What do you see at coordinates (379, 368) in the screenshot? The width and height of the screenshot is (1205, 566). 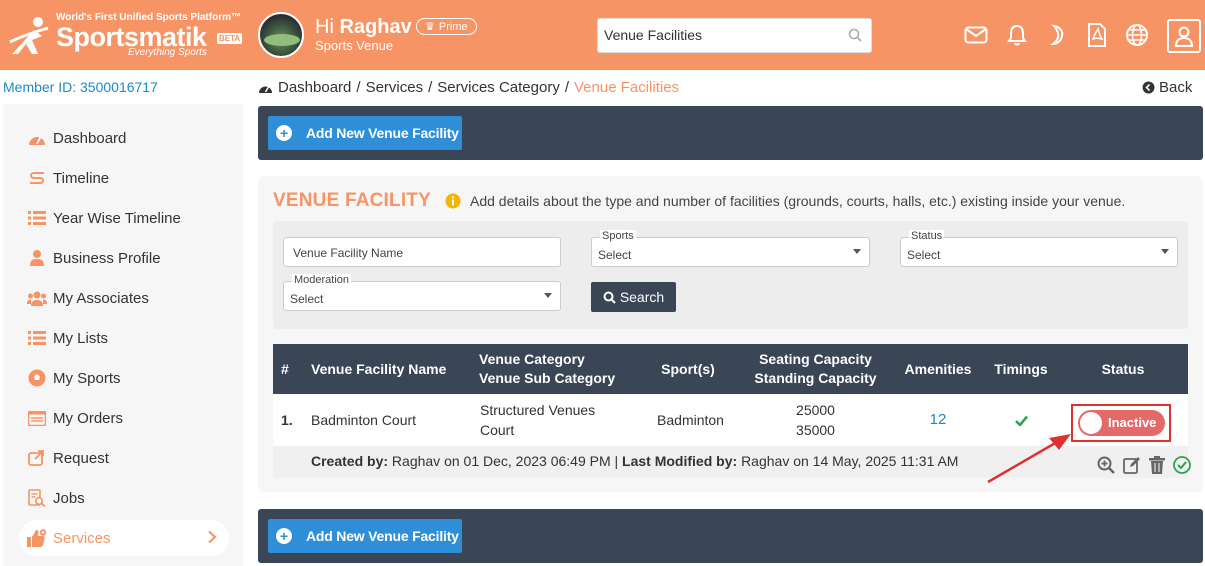 I see `col-name: Venue Facility Name` at bounding box center [379, 368].